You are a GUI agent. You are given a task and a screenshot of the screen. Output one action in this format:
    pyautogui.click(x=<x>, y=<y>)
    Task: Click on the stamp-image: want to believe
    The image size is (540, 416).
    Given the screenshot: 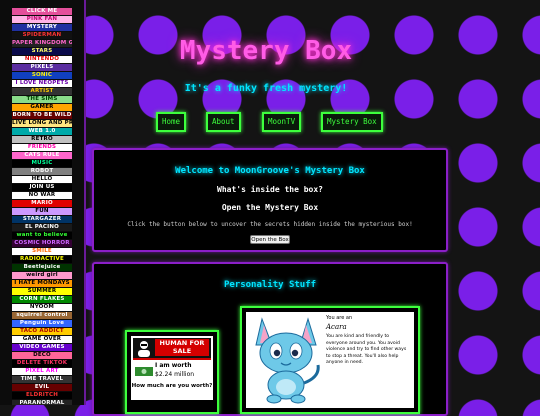 What is the action you would take?
    pyautogui.click(x=42, y=235)
    